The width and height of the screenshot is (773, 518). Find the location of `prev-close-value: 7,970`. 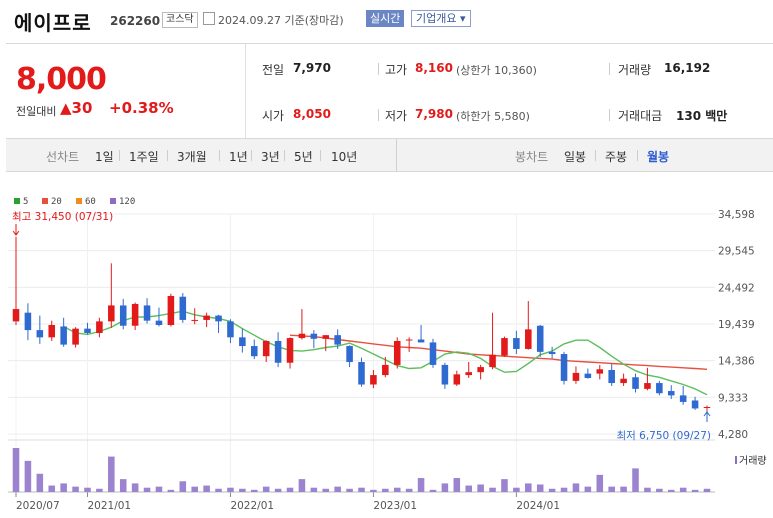

prev-close-value: 7,970 is located at coordinates (312, 68).